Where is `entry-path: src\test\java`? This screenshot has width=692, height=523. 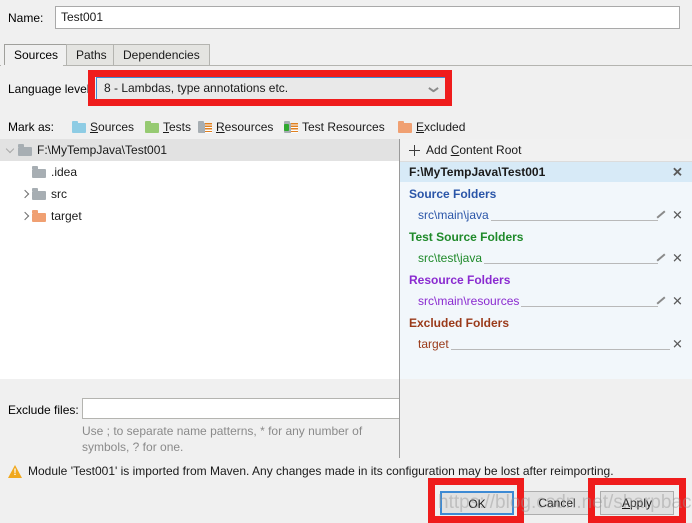 entry-path: src\test\java is located at coordinates (451, 257).